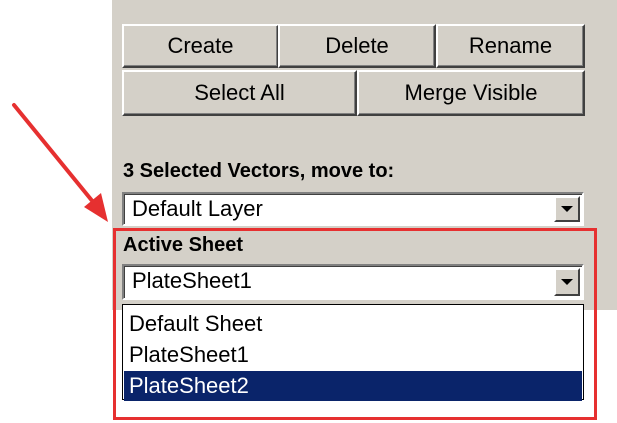 The height and width of the screenshot is (423, 617). Describe the element at coordinates (471, 93) in the screenshot. I see `merge-visible-button: Merge Visible` at that location.